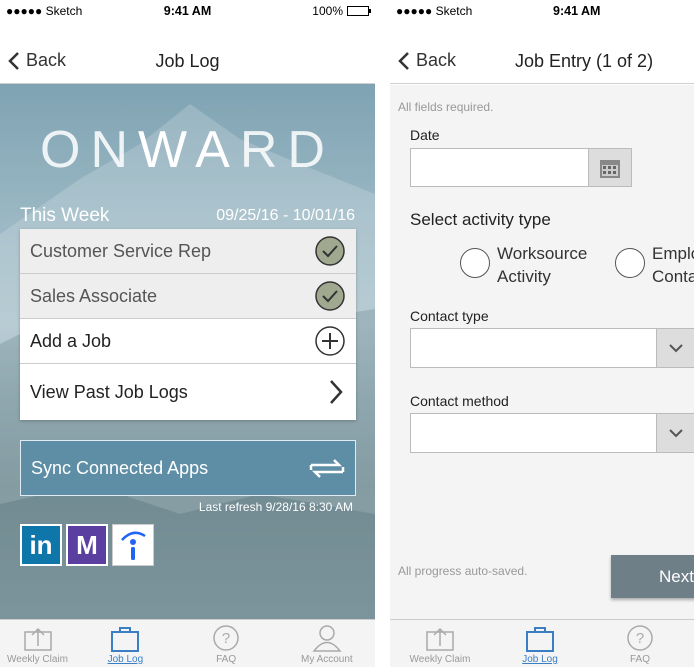  I want to click on linkedin-app-icon: in, so click(41, 545).